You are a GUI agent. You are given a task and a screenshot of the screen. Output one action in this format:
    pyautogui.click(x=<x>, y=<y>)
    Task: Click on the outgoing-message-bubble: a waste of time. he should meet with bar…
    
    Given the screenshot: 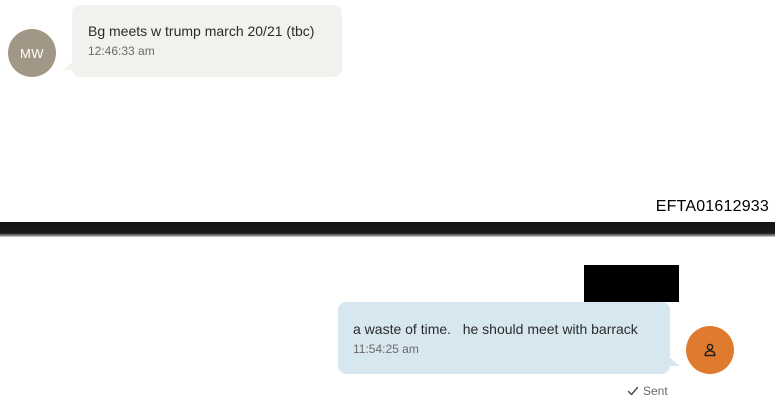 What is the action you would take?
    pyautogui.click(x=509, y=338)
    